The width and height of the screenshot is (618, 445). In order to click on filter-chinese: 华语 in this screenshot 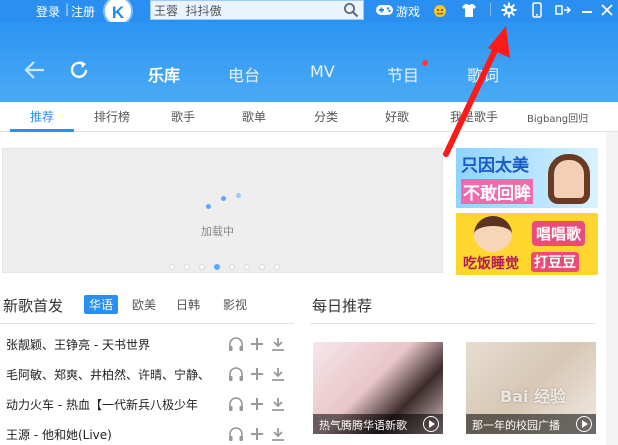, I will do `click(101, 304)`.